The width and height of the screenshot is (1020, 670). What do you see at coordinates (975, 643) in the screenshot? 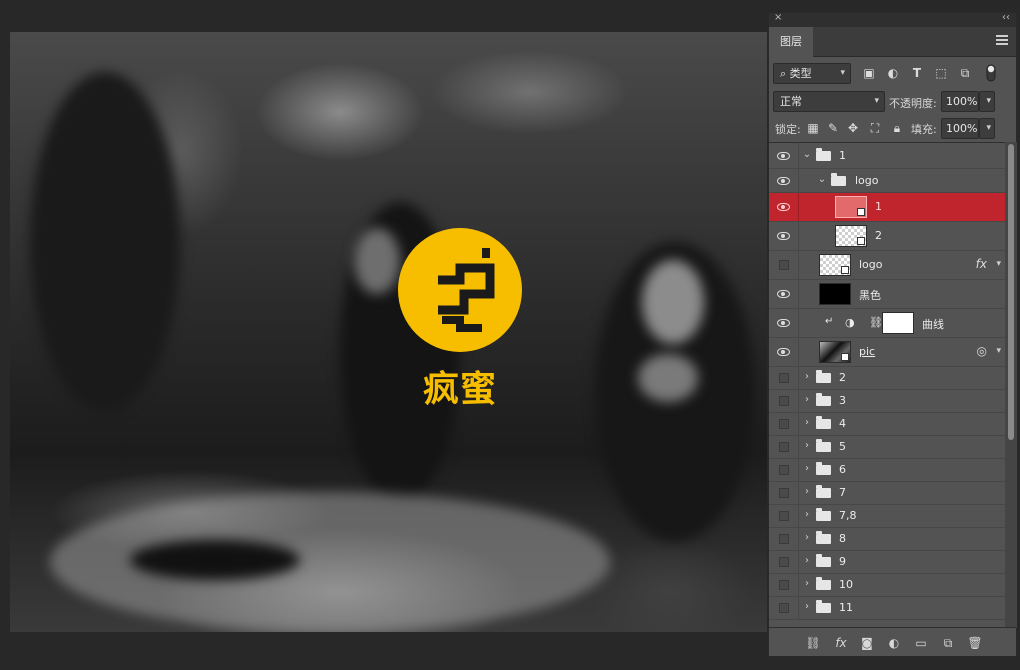
I see `delete-layer-icon: 🗑︎` at bounding box center [975, 643].